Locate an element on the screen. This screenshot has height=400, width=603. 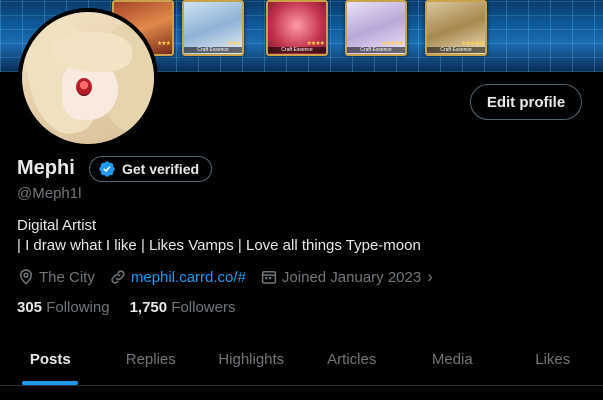
location-pin-icon is located at coordinates (26, 277).